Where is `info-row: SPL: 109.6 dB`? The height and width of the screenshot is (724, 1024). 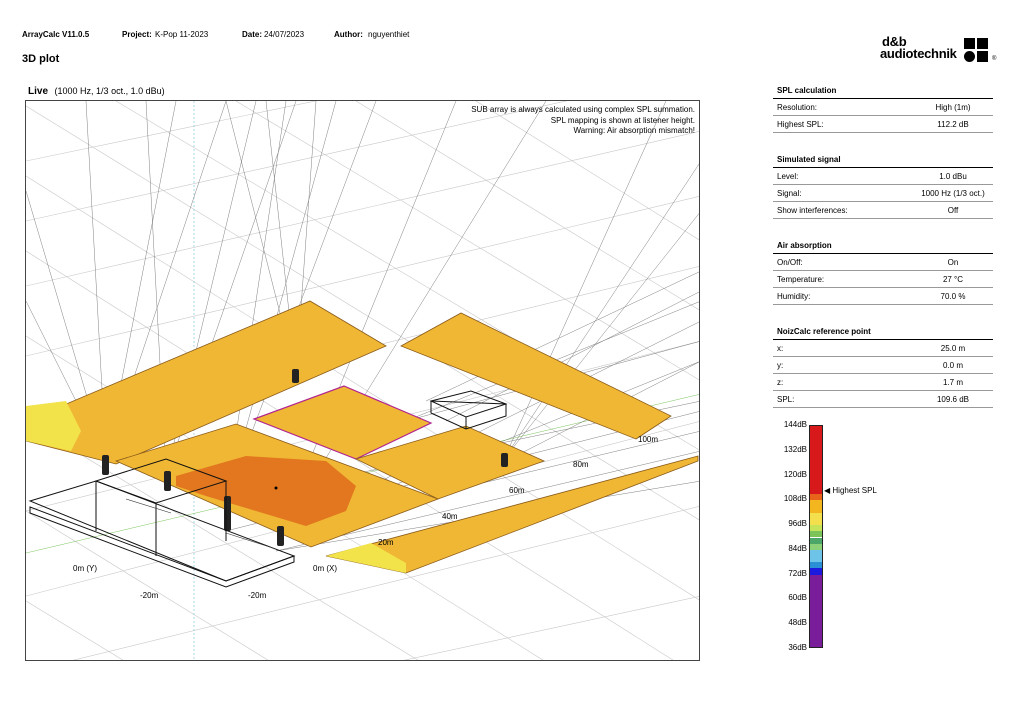
info-row: SPL: 109.6 dB is located at coordinates (883, 399).